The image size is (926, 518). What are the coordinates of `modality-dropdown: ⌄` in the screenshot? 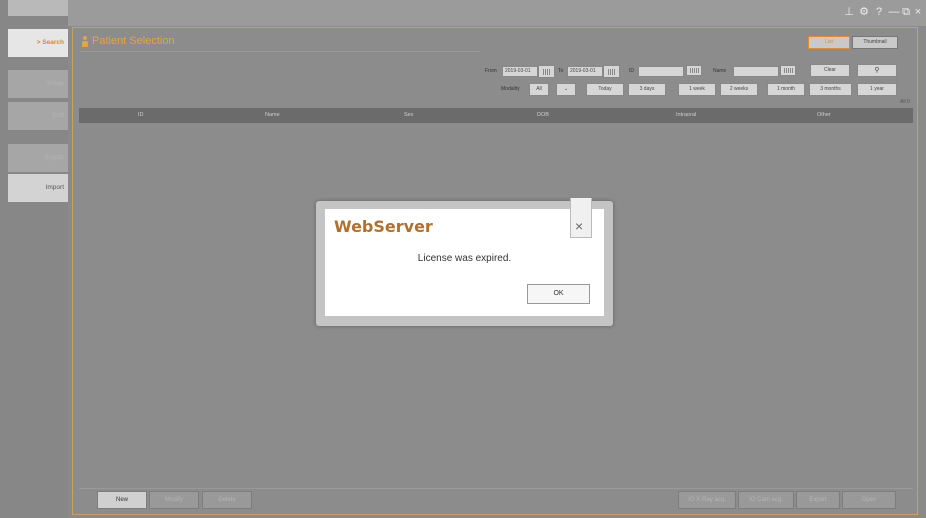 It's located at (566, 89).